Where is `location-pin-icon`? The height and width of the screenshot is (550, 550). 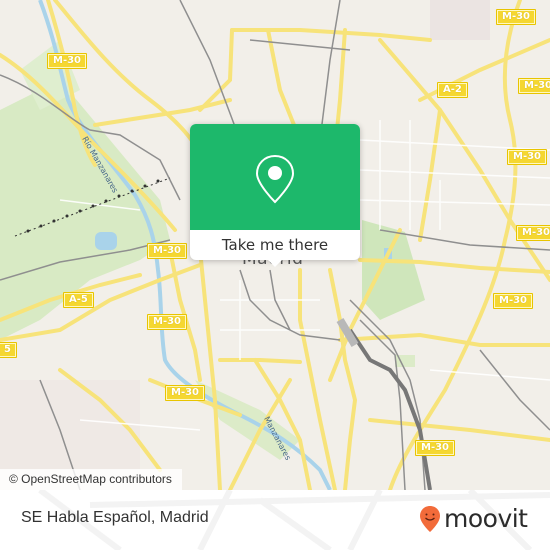
location-pin-icon is located at coordinates (275, 179).